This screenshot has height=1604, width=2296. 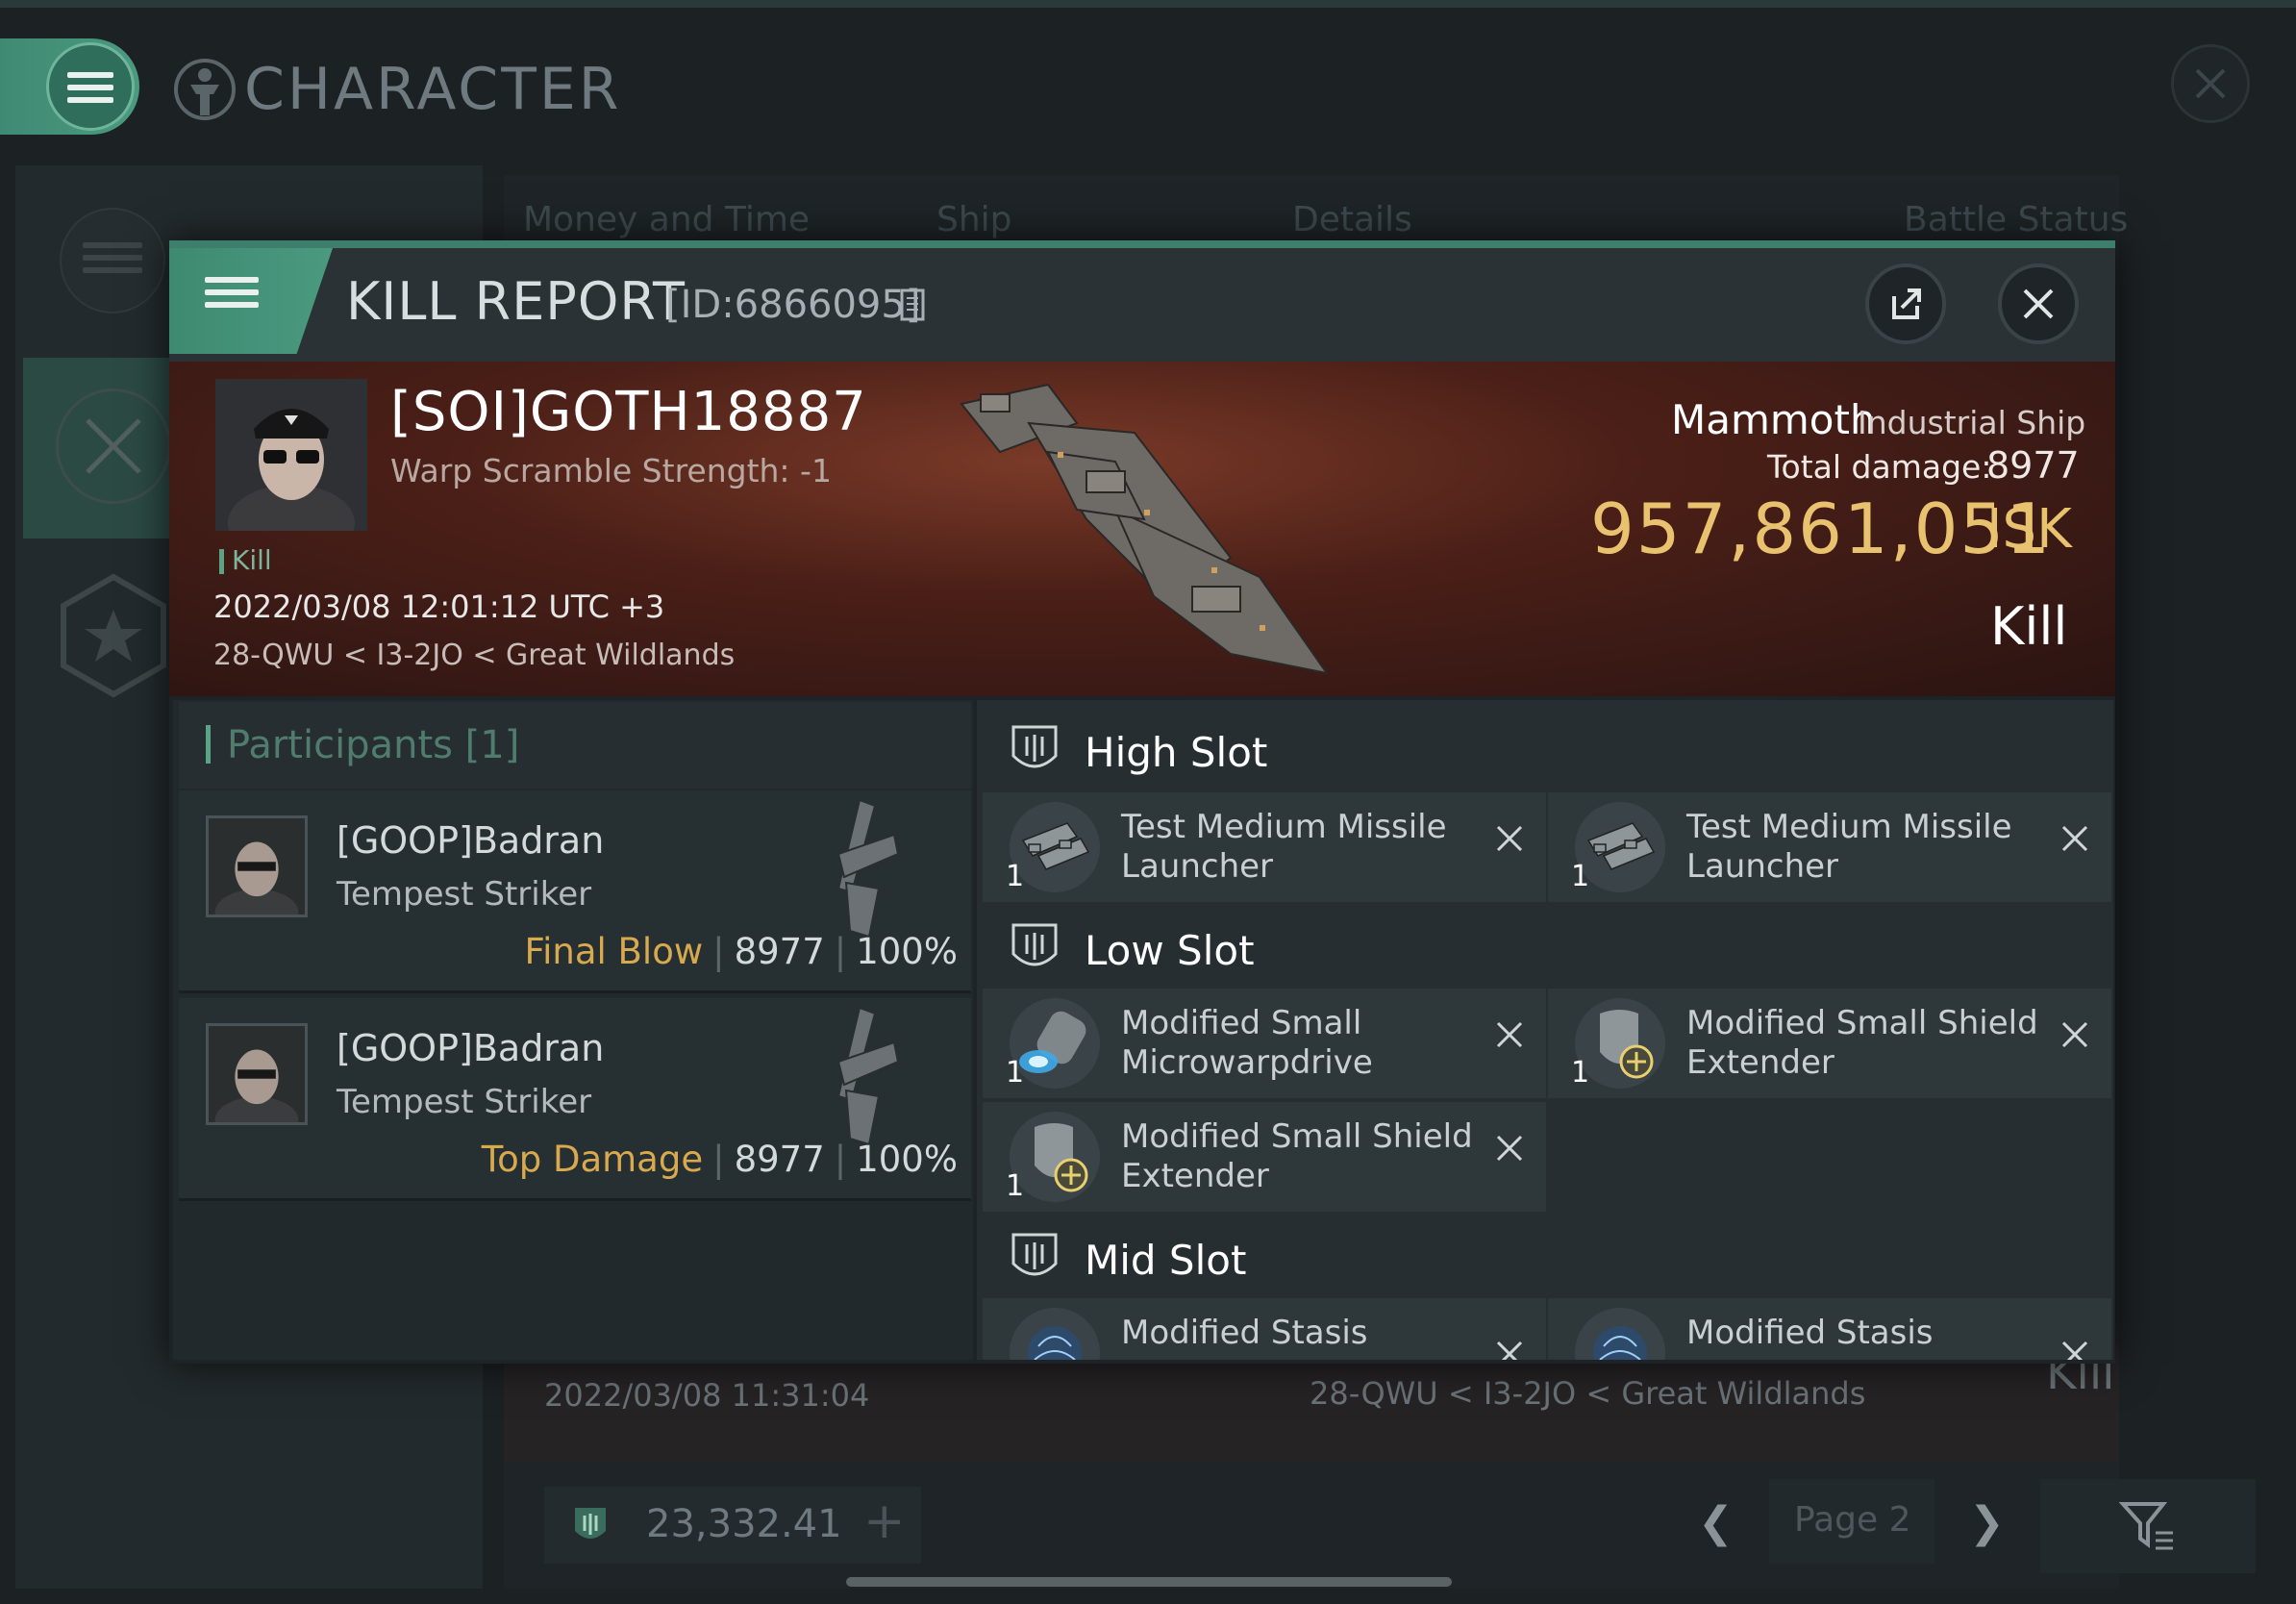 What do you see at coordinates (912, 304) in the screenshot?
I see `copy-icon` at bounding box center [912, 304].